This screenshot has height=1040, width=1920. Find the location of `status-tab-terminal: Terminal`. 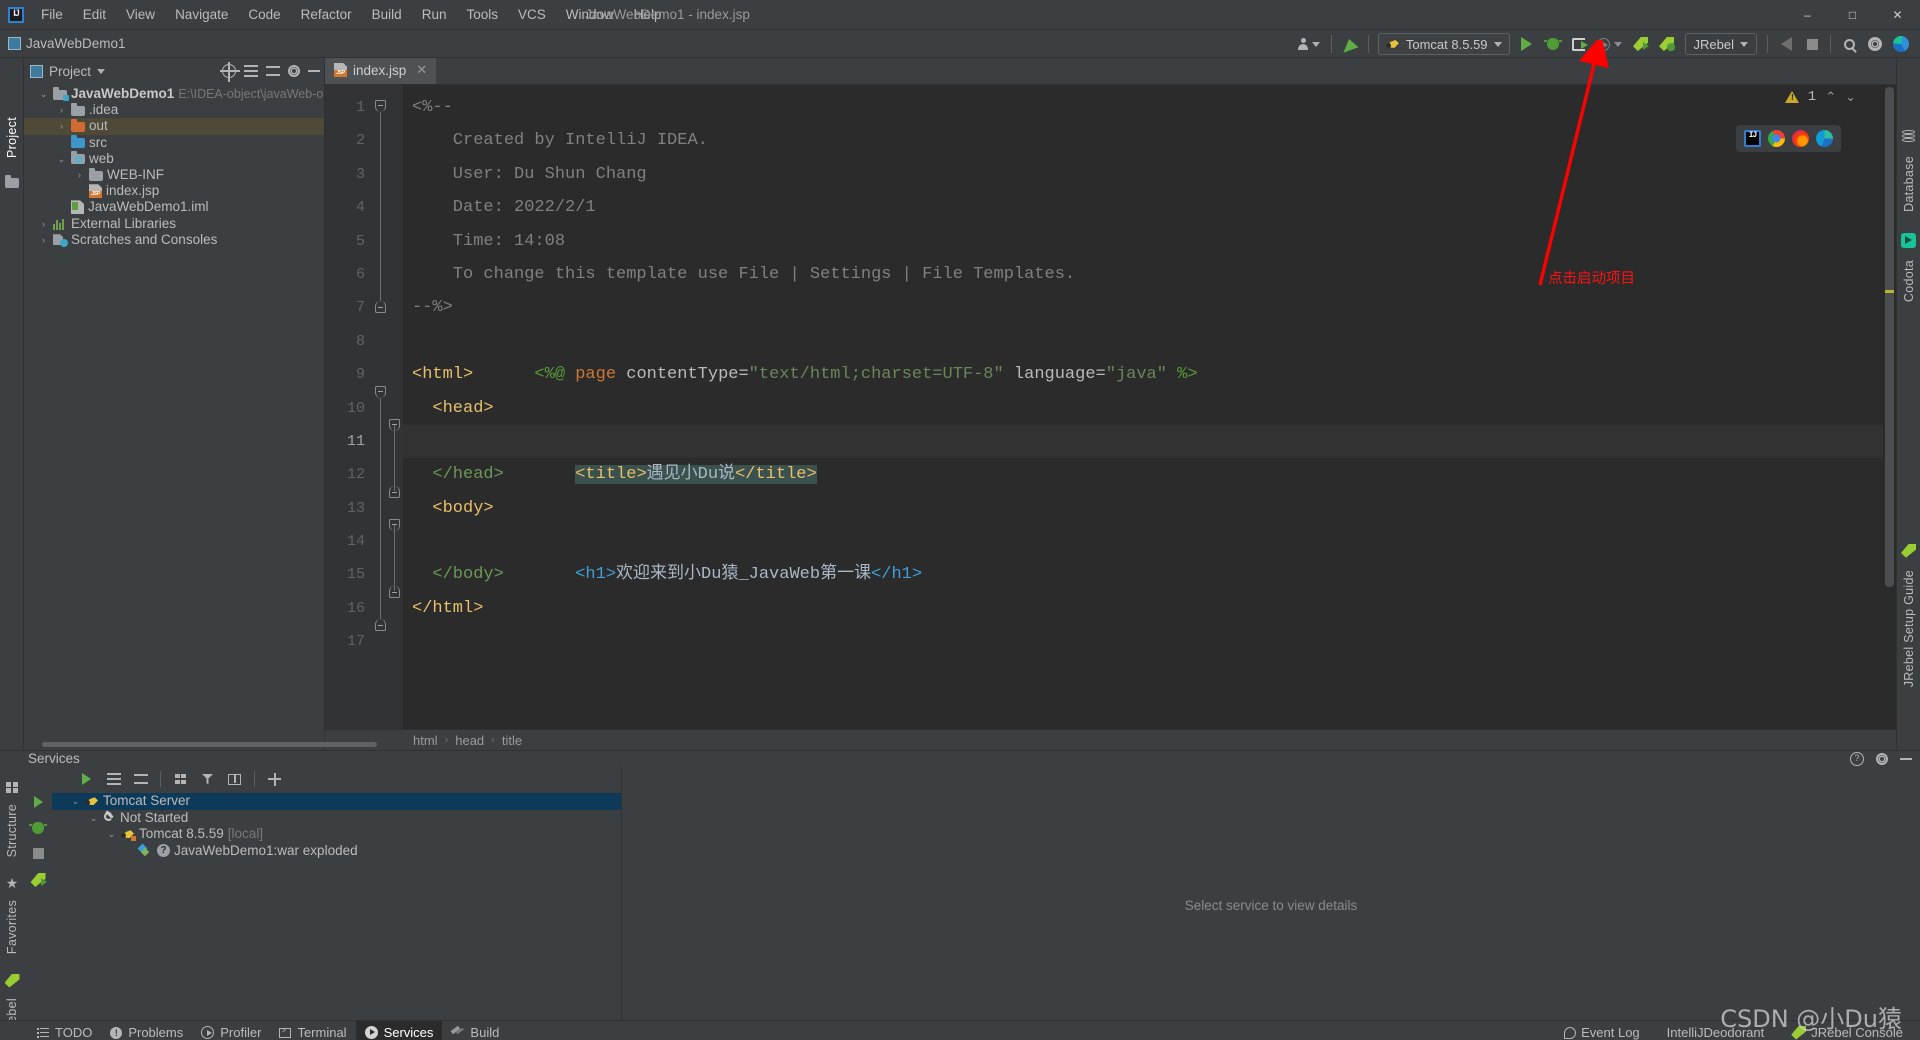

status-tab-terminal: Terminal is located at coordinates (312, 1030).